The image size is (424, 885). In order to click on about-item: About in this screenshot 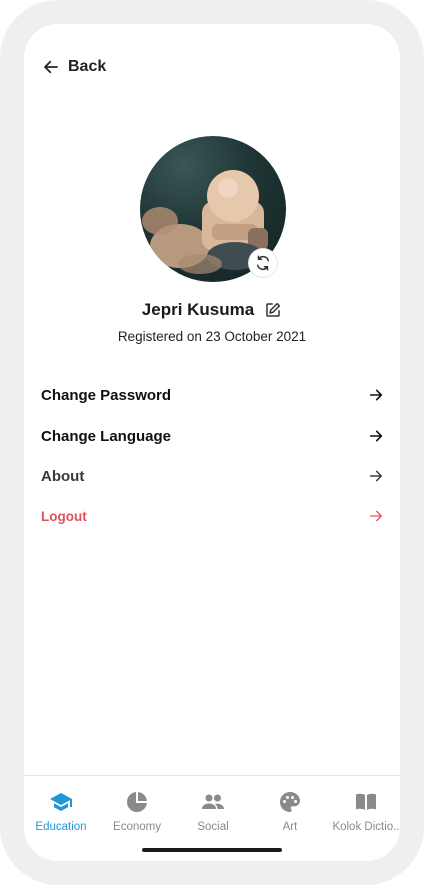, I will do `click(212, 476)`.